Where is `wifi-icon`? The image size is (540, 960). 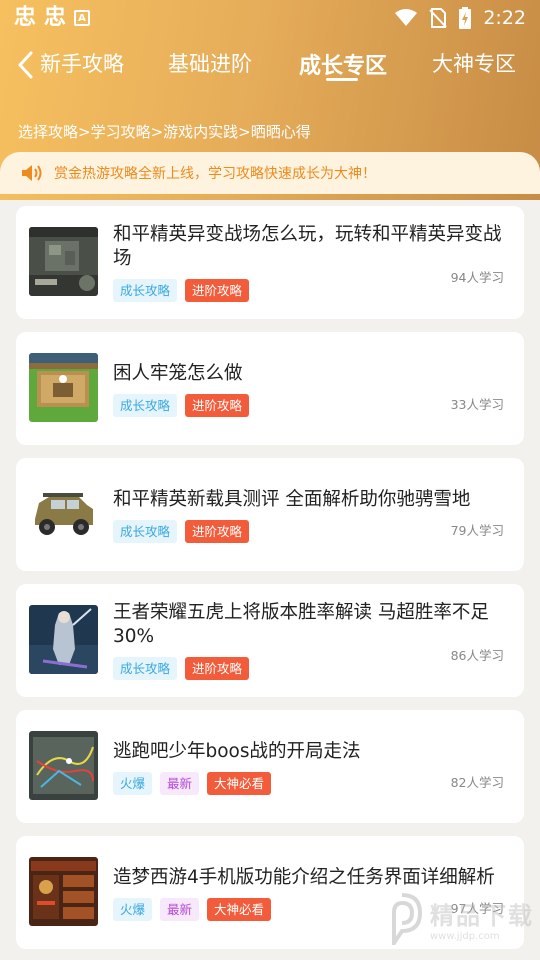
wifi-icon is located at coordinates (406, 17).